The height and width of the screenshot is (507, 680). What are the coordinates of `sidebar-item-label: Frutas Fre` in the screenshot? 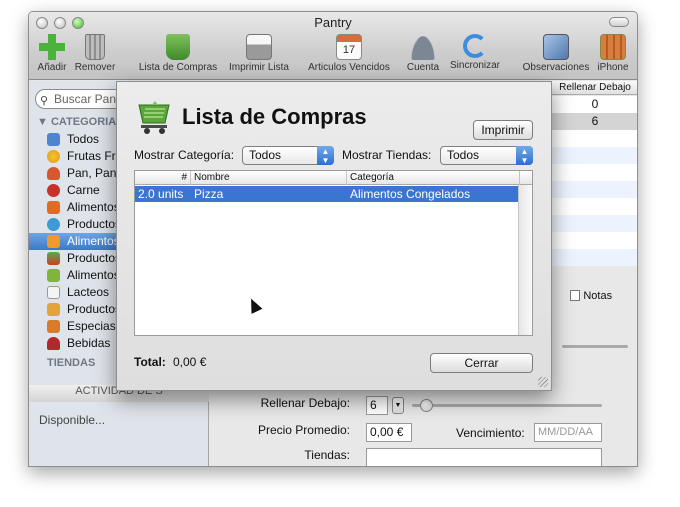 It's located at (95, 156).